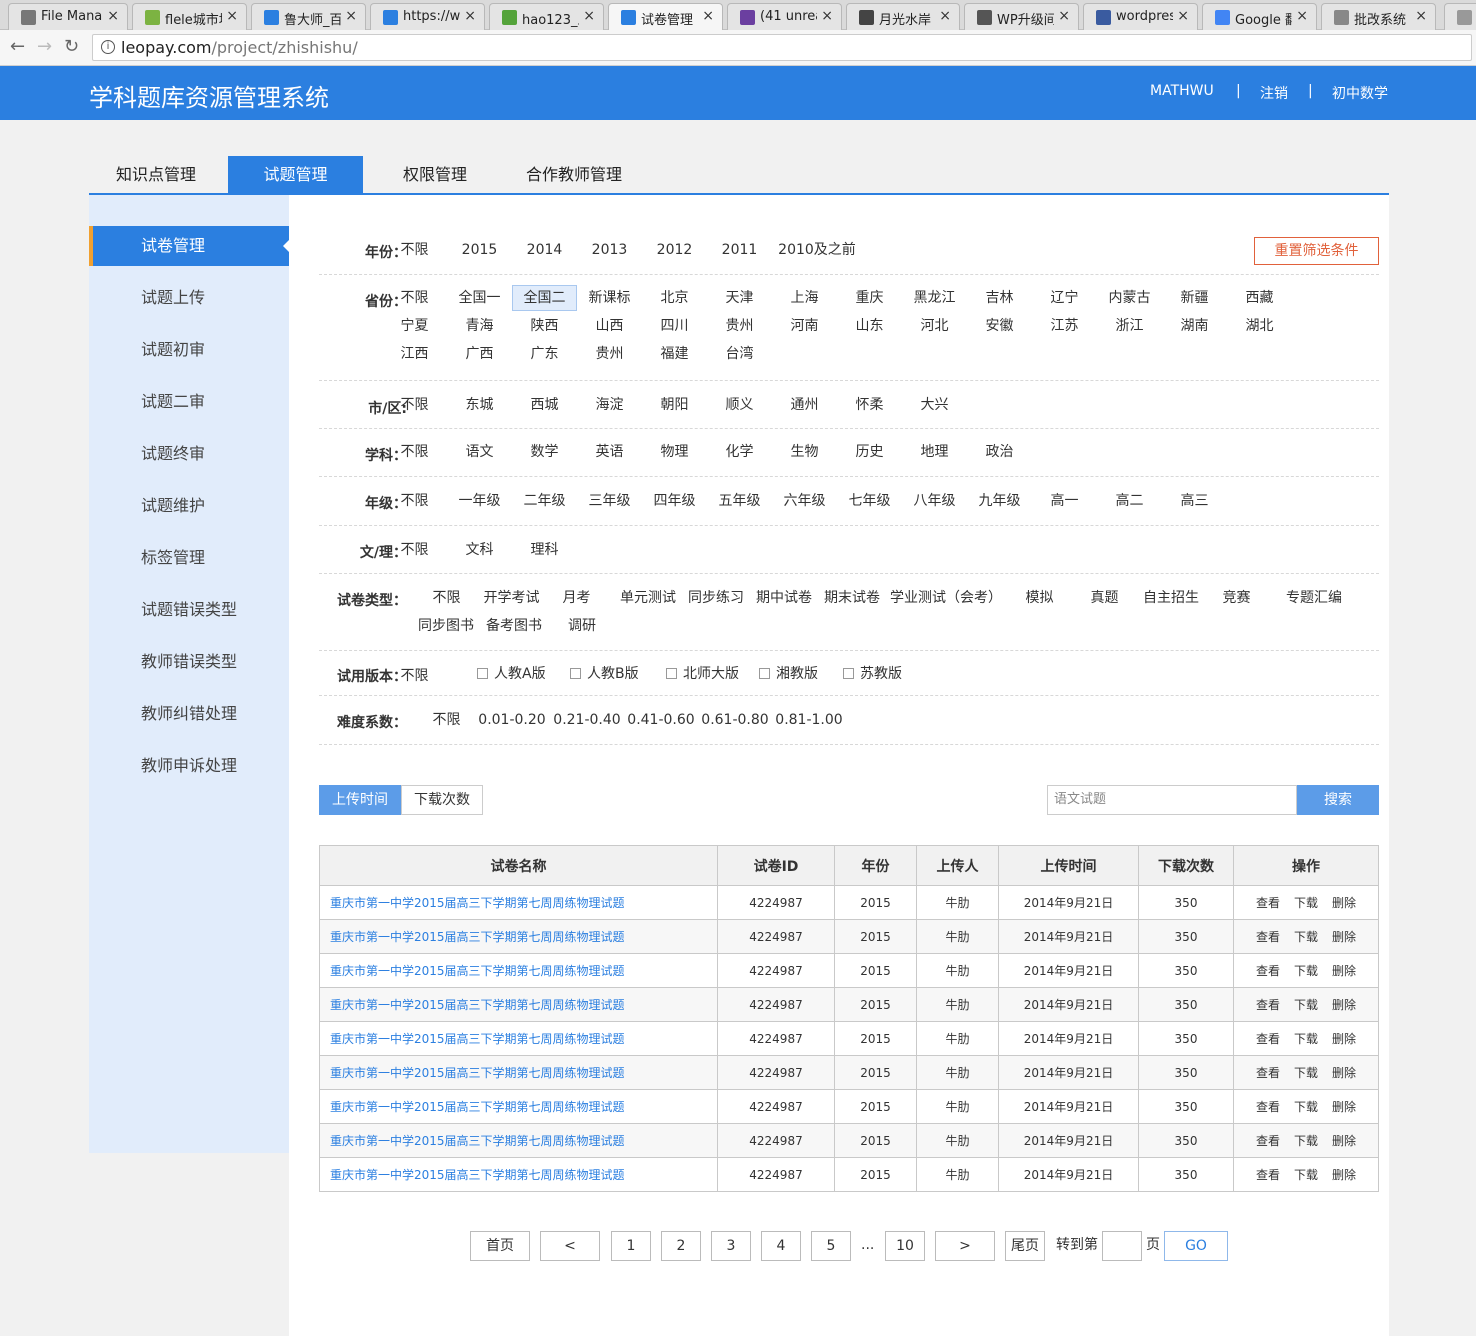 The image size is (1476, 1336). Describe the element at coordinates (512, 720) in the screenshot. I see `filter-option-difficulty: 0.01-0.20` at that location.